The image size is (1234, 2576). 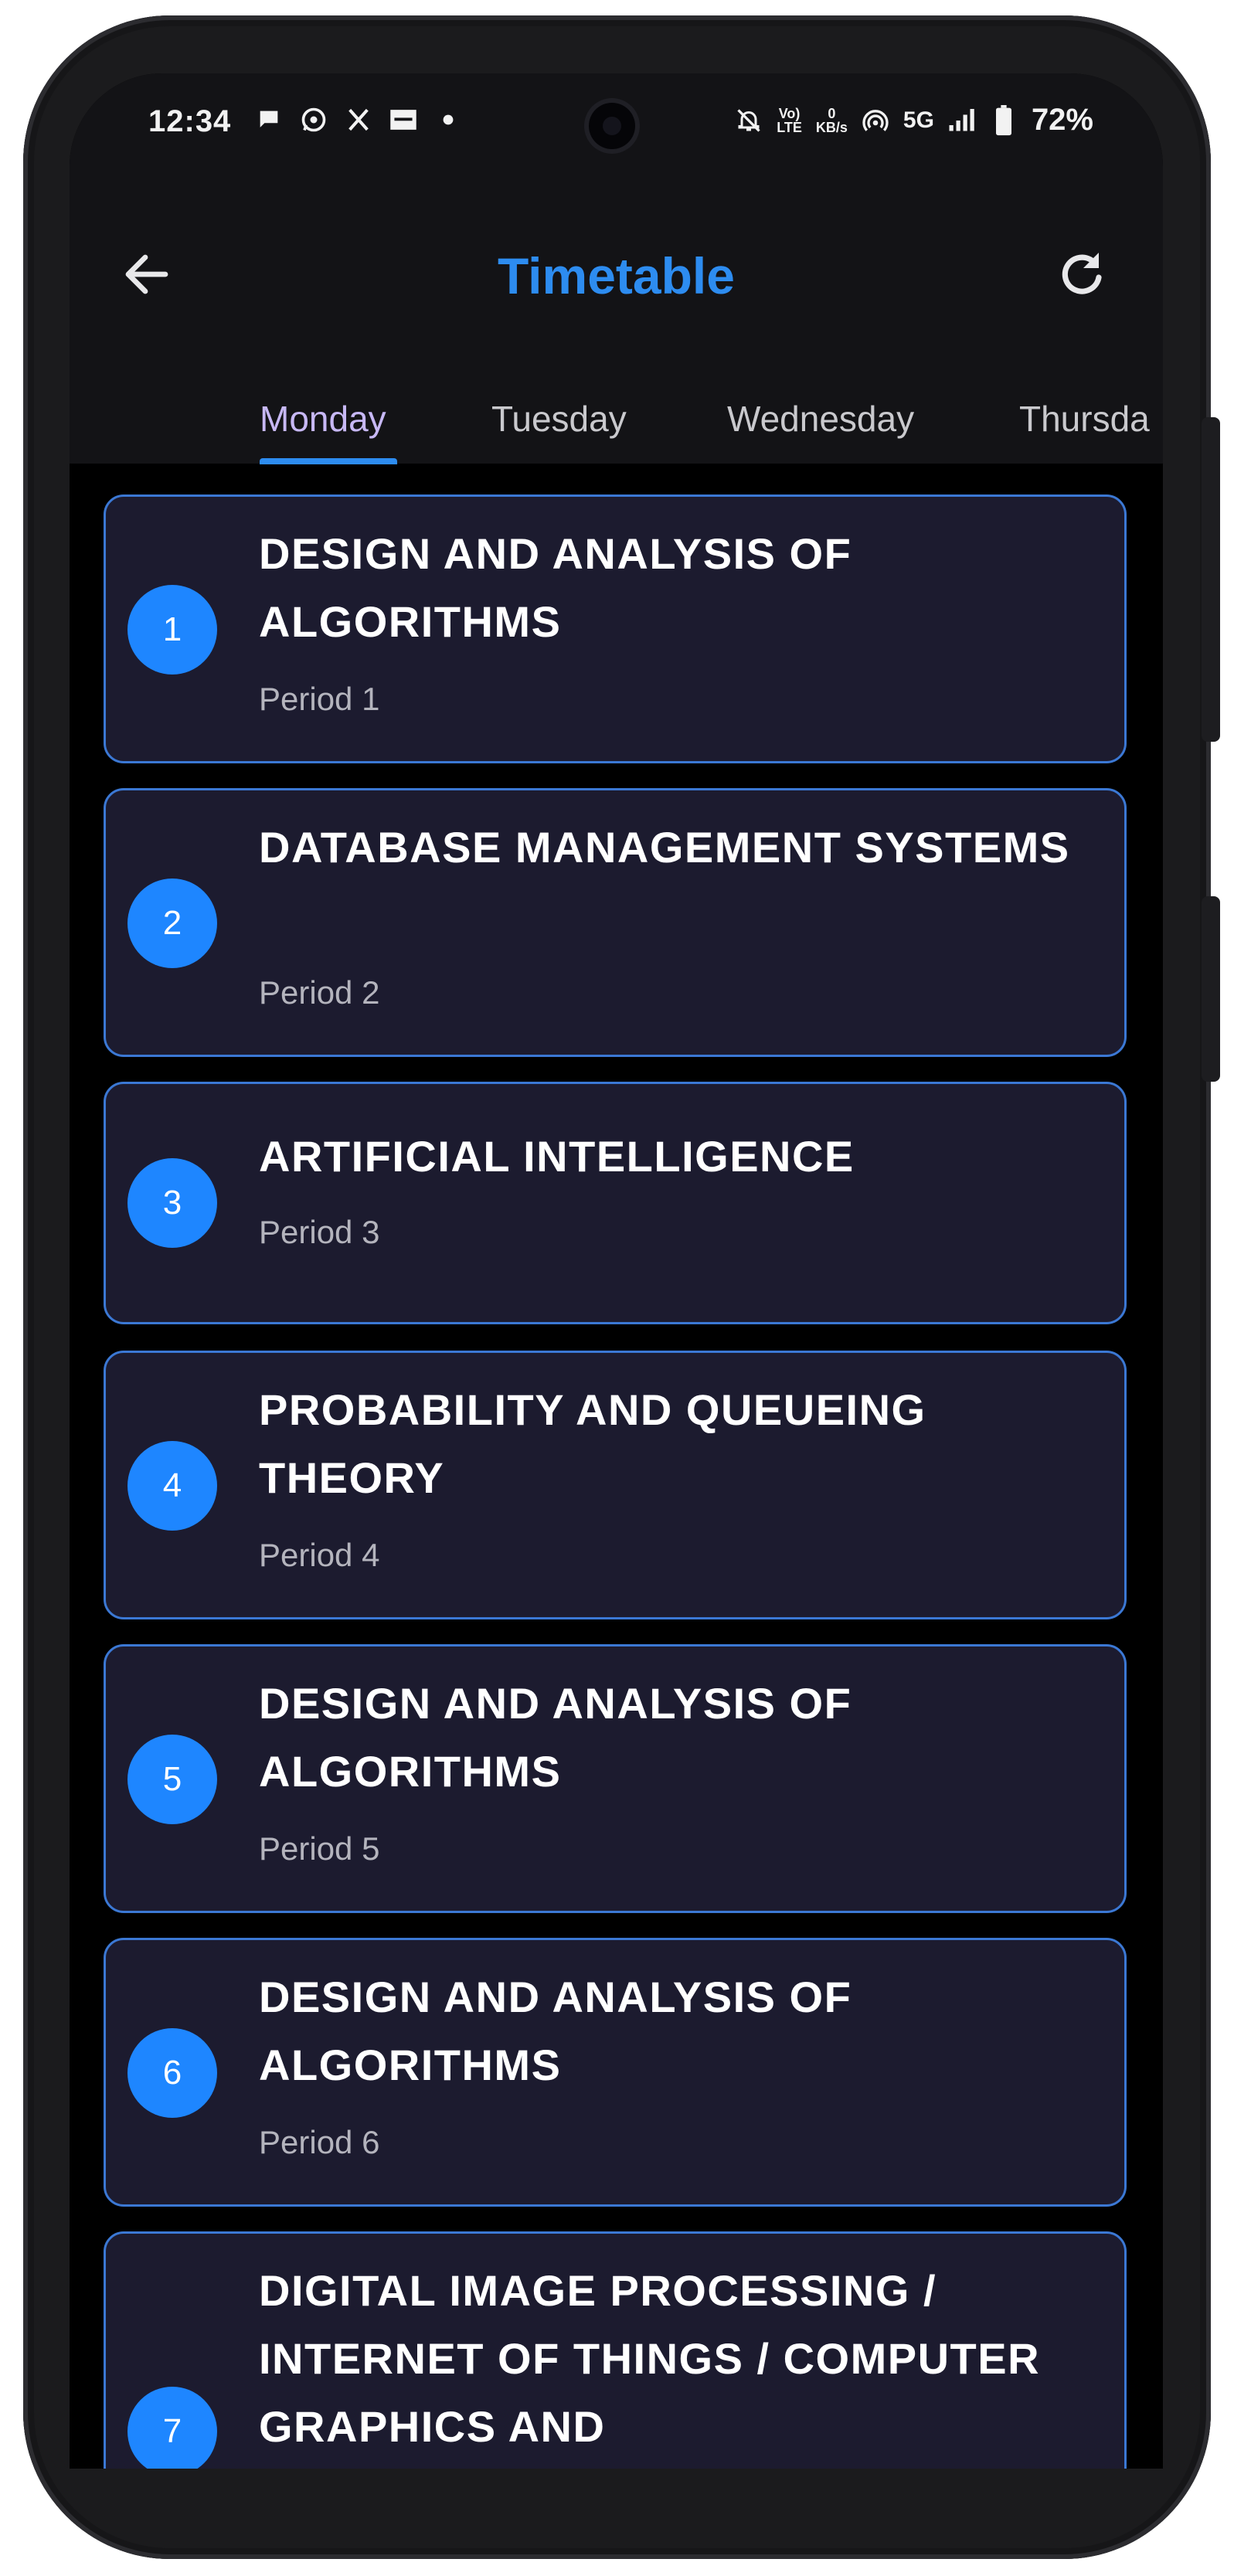 I want to click on 5g-icon: 5G, so click(x=918, y=120).